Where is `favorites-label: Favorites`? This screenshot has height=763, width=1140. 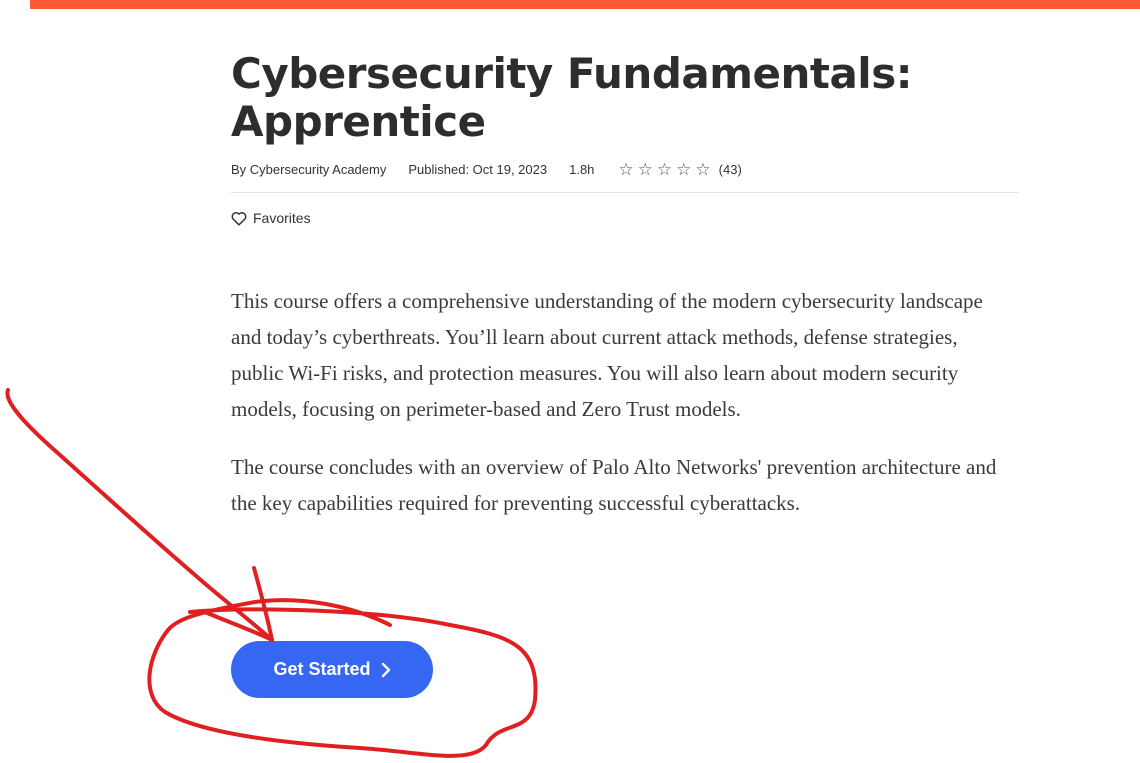 favorites-label: Favorites is located at coordinates (282, 218).